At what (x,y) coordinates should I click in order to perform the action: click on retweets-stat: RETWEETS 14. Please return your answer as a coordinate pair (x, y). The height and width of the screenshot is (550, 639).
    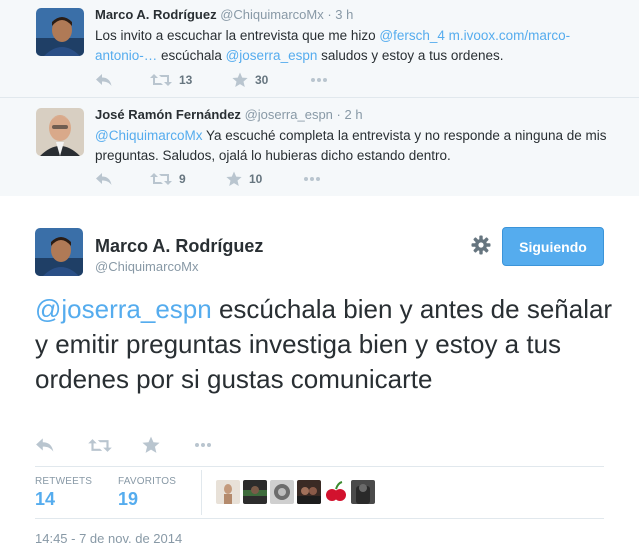
    Looking at the image, I should click on (63, 493).